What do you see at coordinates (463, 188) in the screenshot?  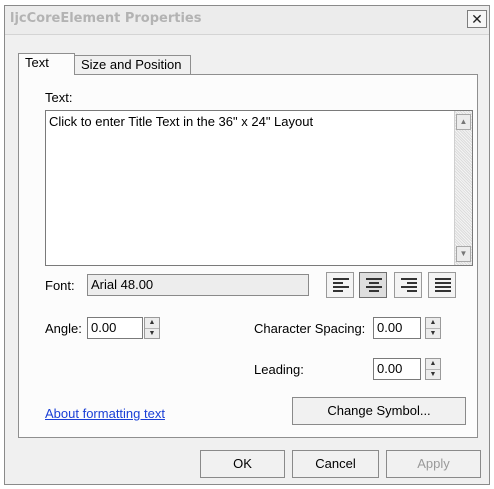 I see `text-scrollbar: ▲ ▼` at bounding box center [463, 188].